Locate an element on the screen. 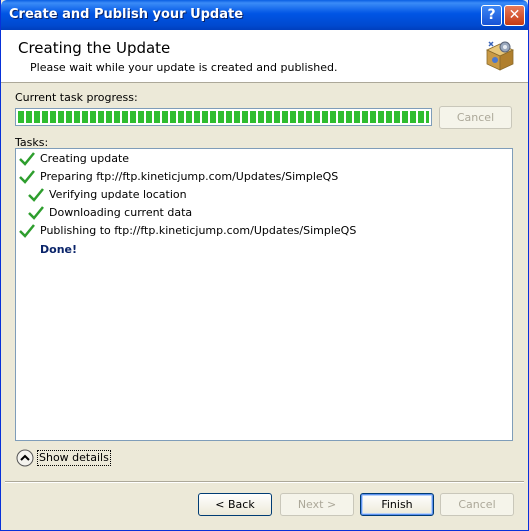 The image size is (529, 531). task-text: Verifying update location is located at coordinates (118, 194).